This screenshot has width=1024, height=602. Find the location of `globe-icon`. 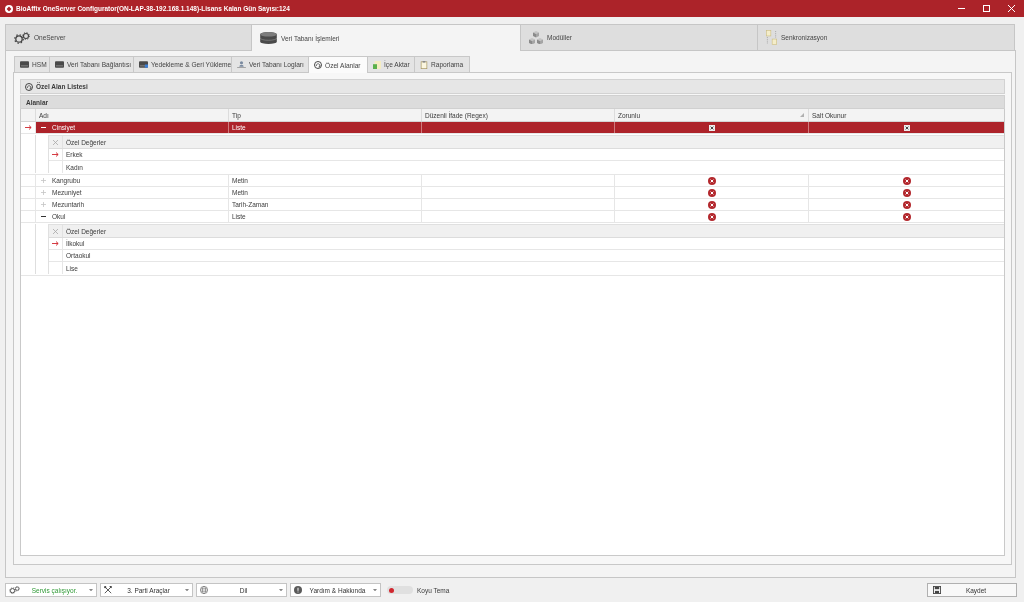

globe-icon is located at coordinates (204, 590).